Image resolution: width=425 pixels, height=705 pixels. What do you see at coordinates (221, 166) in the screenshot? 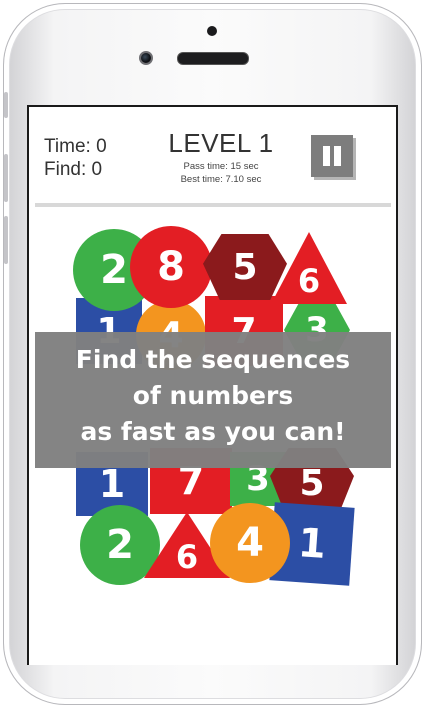
I see `pass-time: Pass time: 15 sec` at bounding box center [221, 166].